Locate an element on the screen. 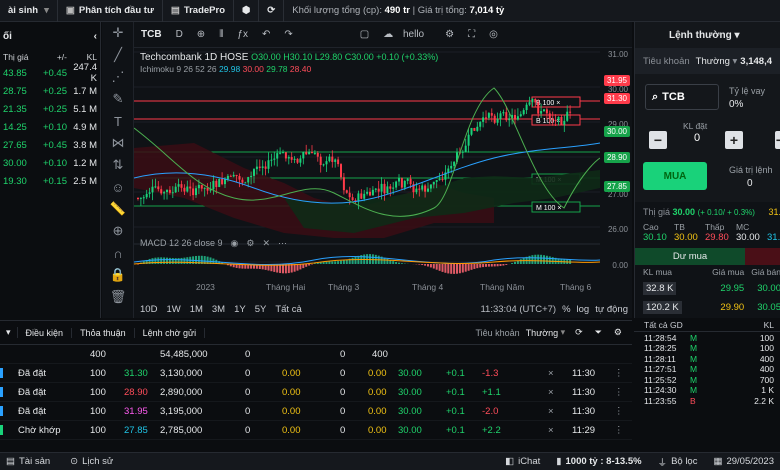 This screenshot has height=470, width=780. chart-type-icon: ⫴ is located at coordinates (221, 34).